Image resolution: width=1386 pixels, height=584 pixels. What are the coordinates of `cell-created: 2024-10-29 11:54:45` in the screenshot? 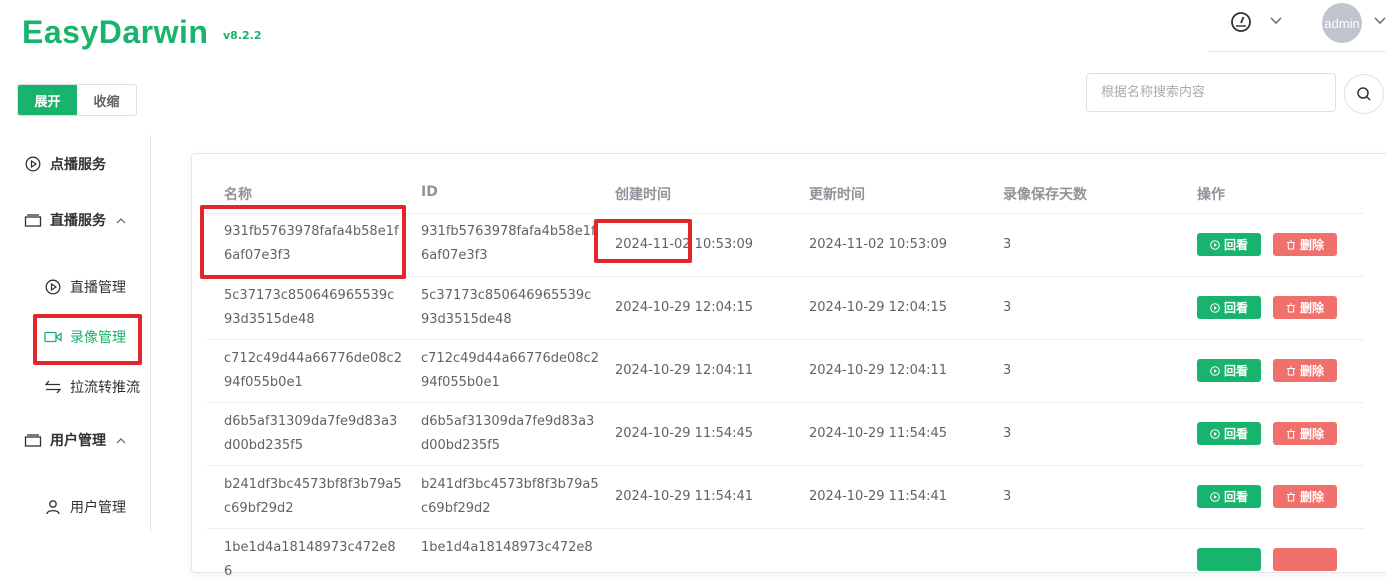 It's located at (684, 433).